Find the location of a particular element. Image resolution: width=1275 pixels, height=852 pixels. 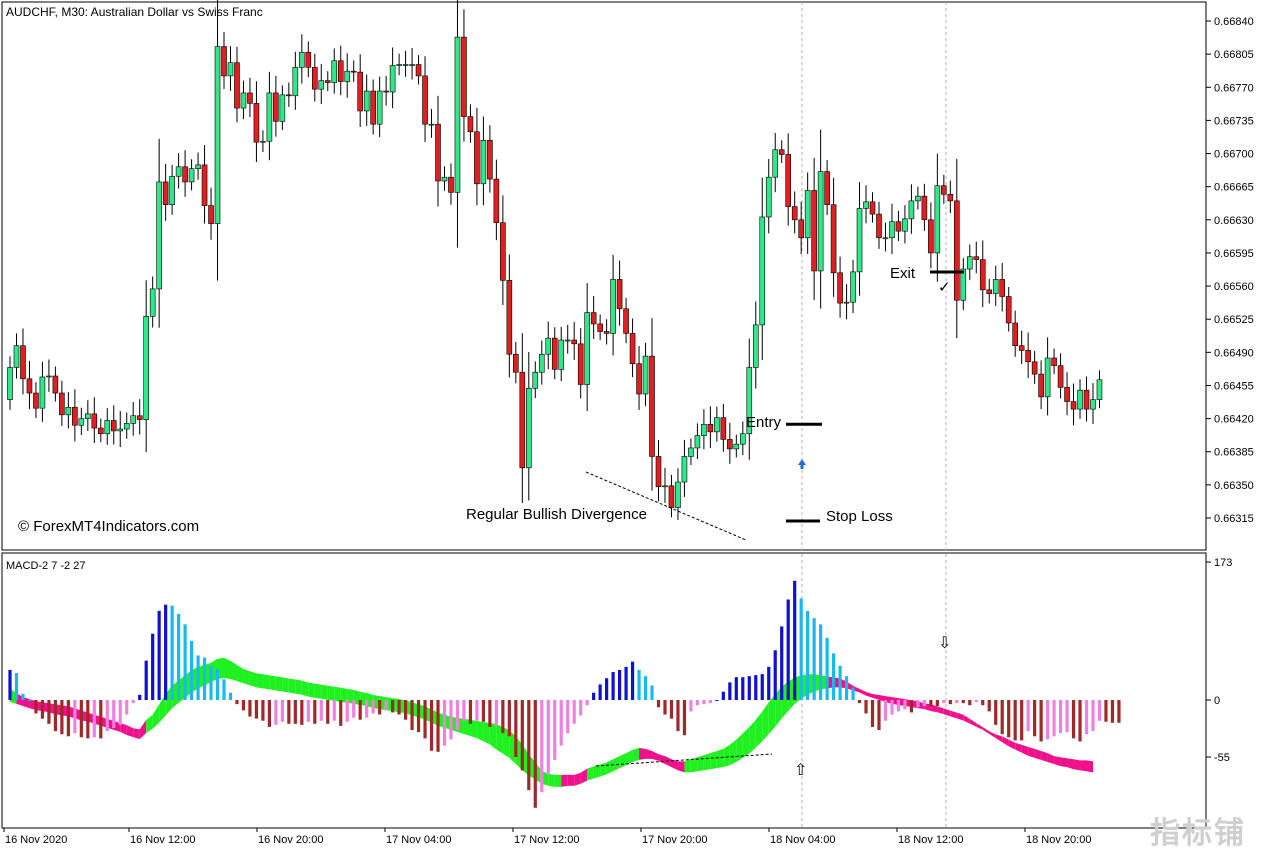

up-arrow-icon: ⇧ is located at coordinates (800, 770).